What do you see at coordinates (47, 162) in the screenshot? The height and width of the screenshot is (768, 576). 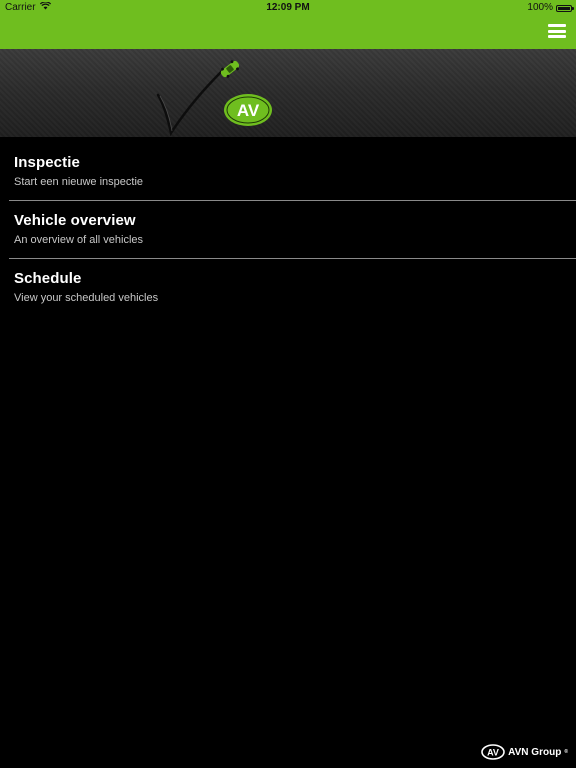 I see `menu-item-title: Inspectie` at bounding box center [47, 162].